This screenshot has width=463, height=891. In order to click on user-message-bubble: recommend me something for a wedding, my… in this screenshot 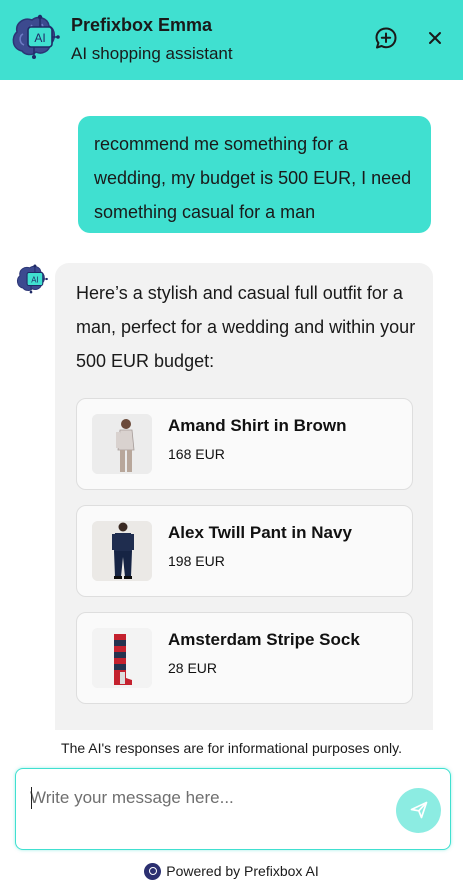, I will do `click(254, 174)`.